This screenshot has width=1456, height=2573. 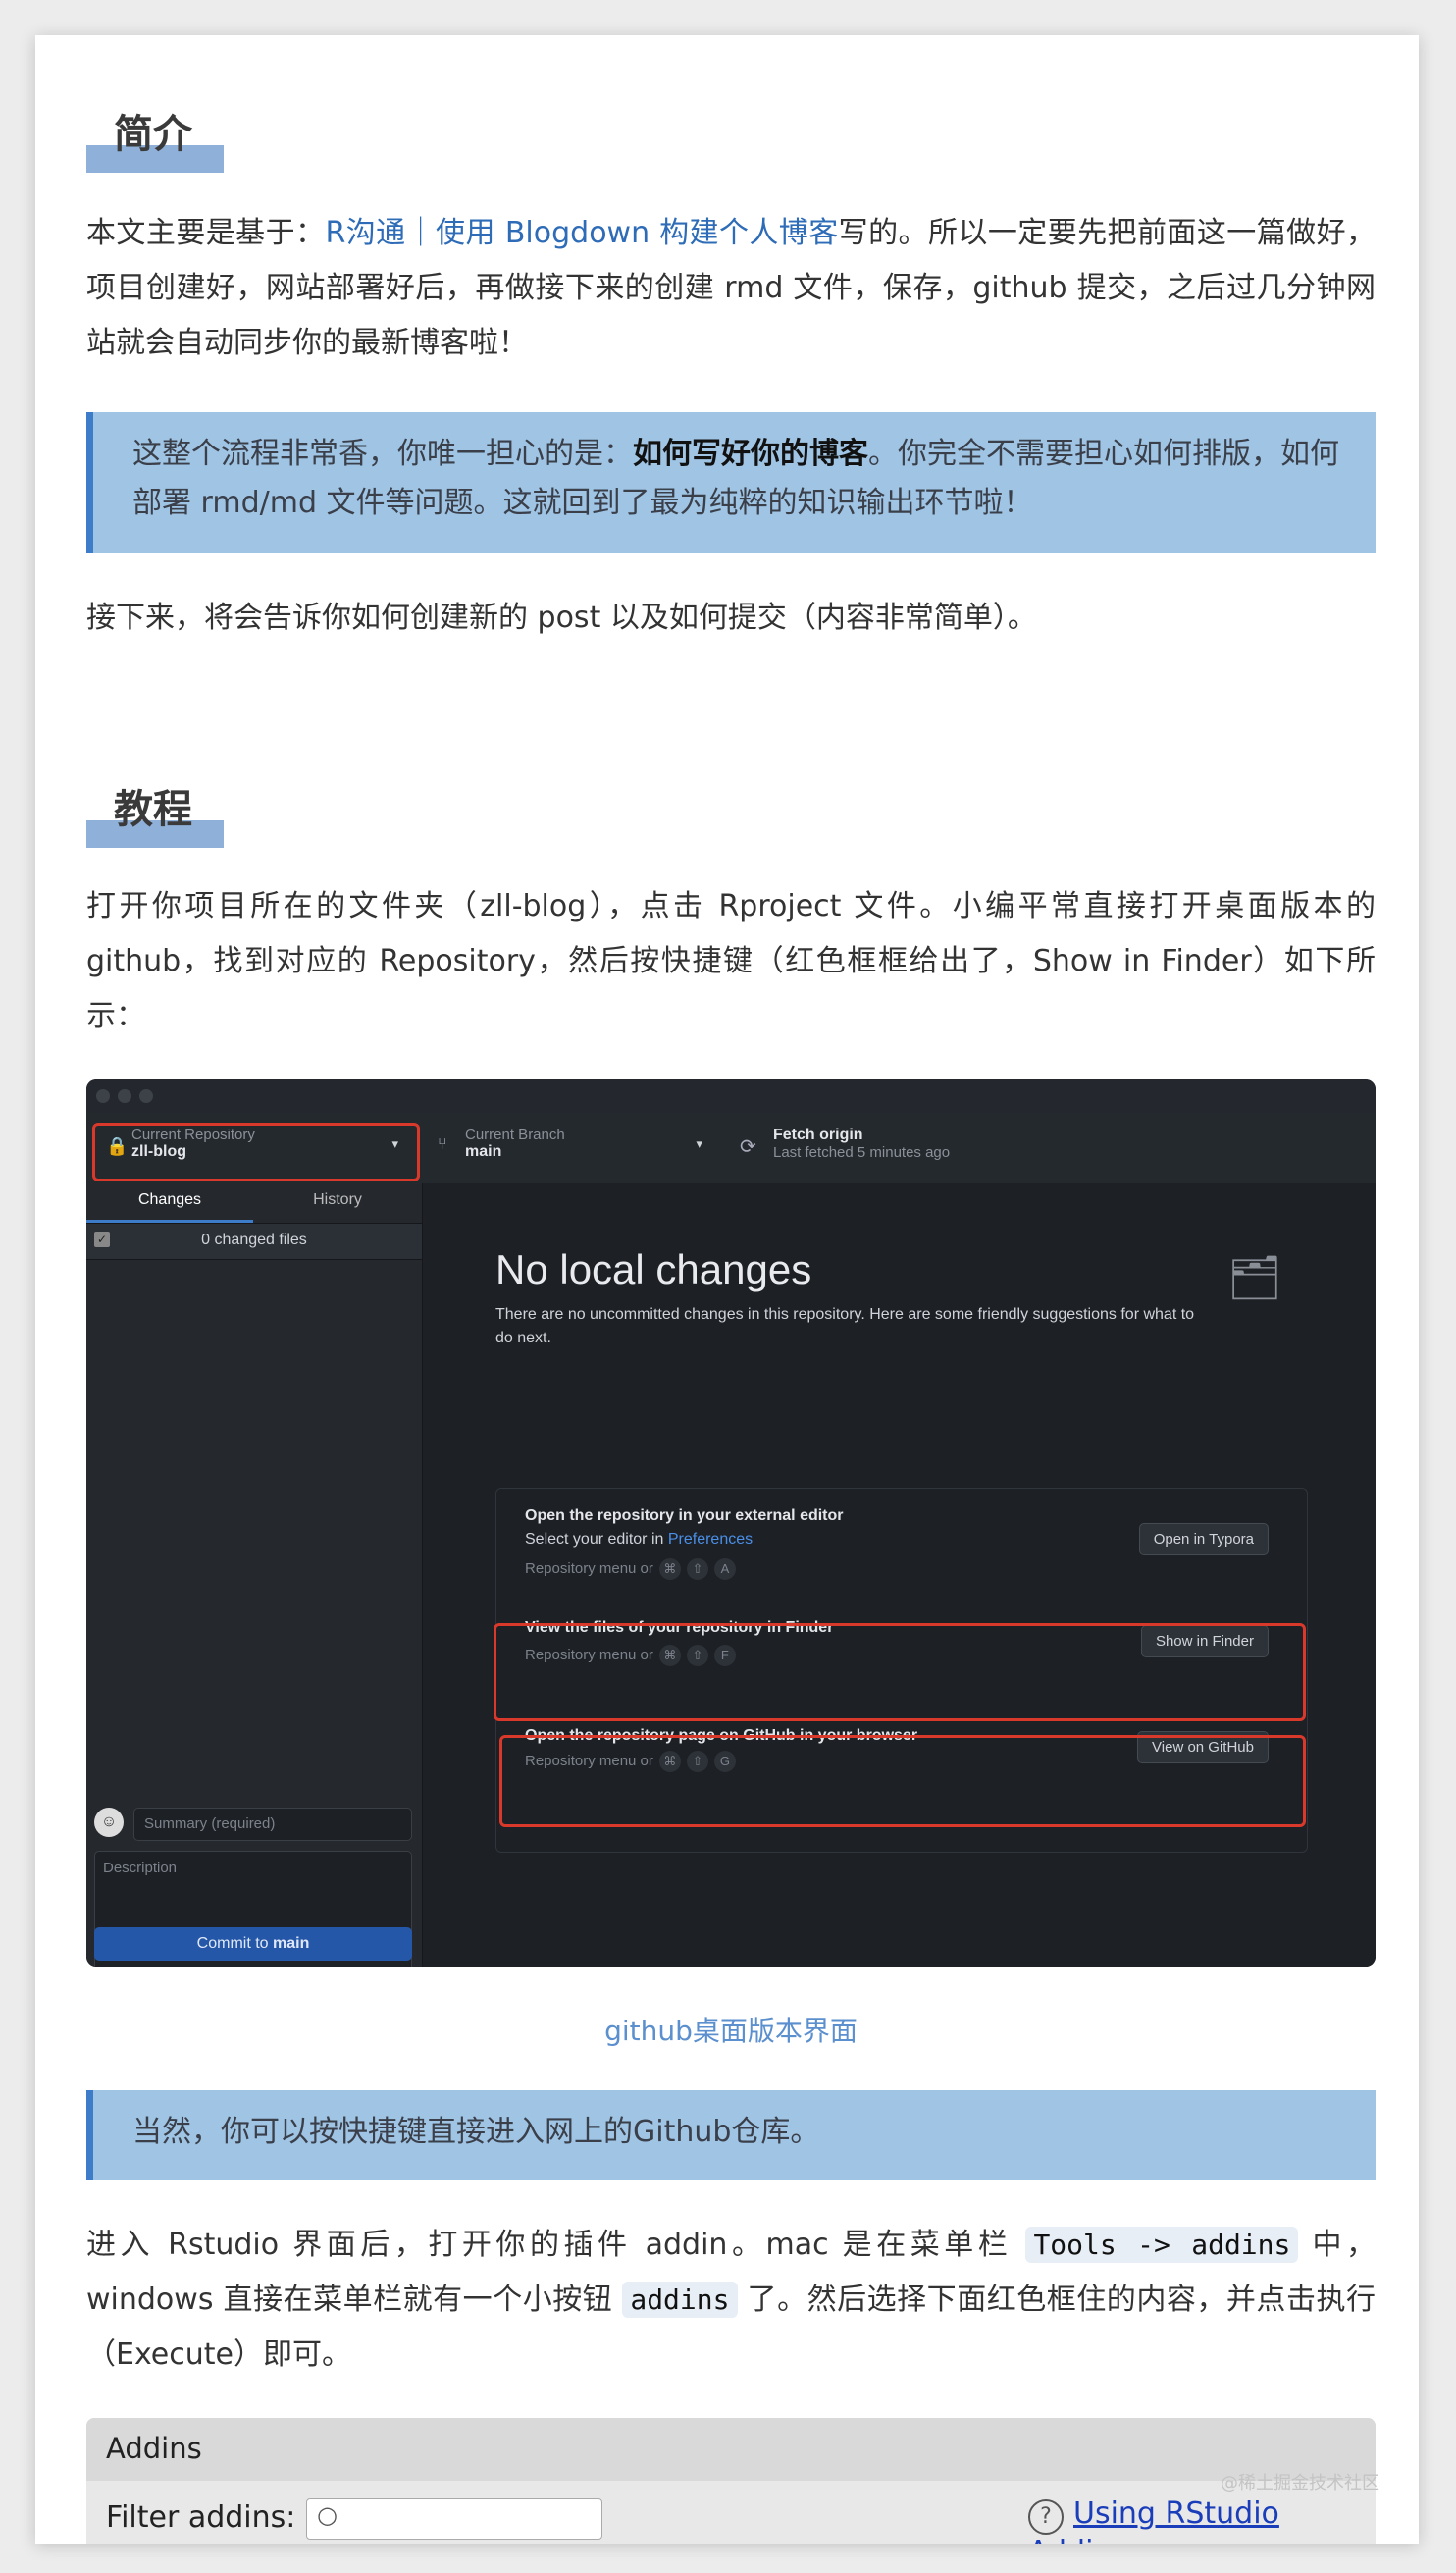 What do you see at coordinates (748, 1147) in the screenshot?
I see `sync-icon: ⟳` at bounding box center [748, 1147].